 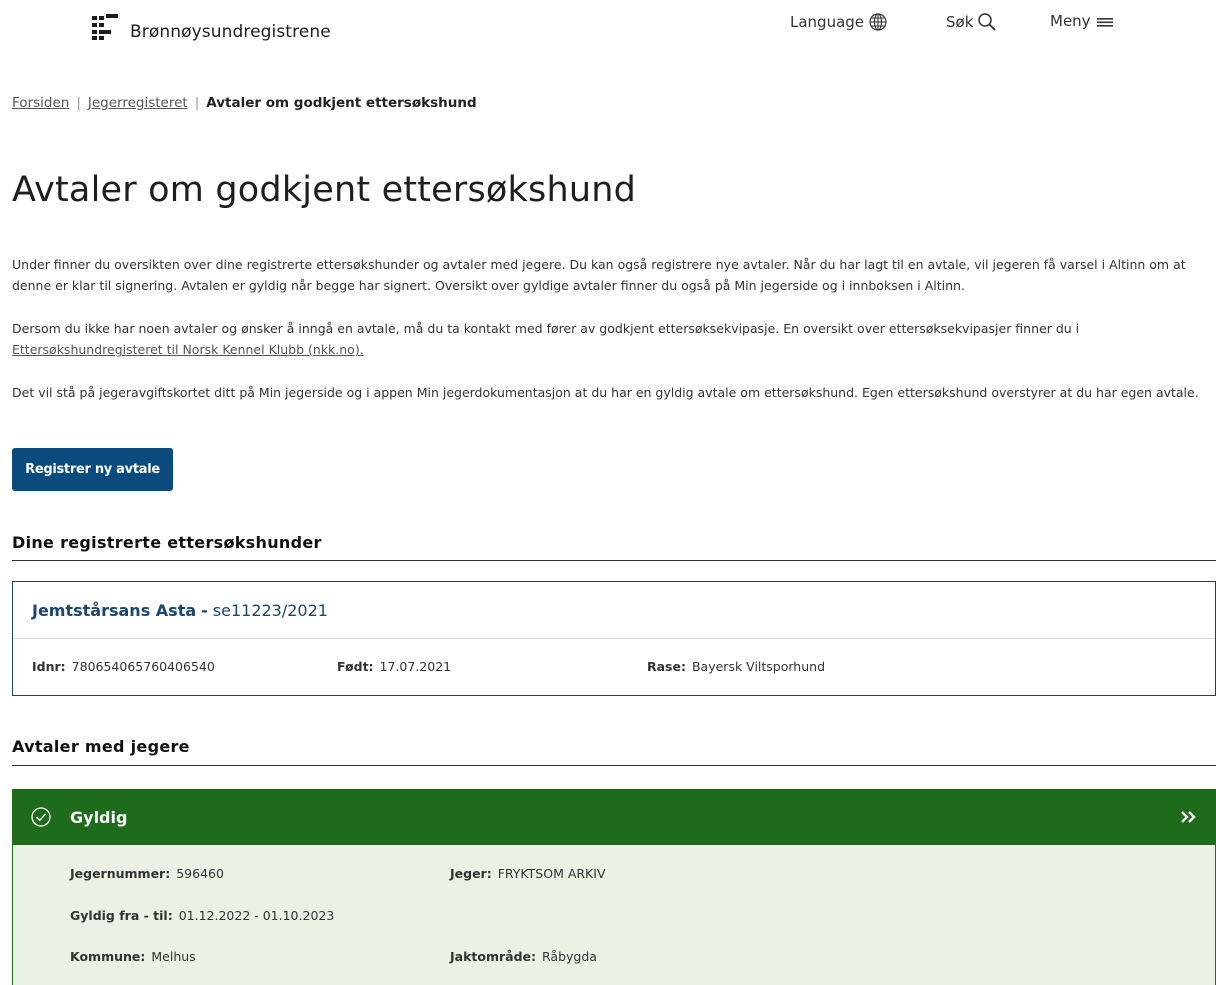 I want to click on hunter-name-label: Jeger:, so click(x=471, y=873).